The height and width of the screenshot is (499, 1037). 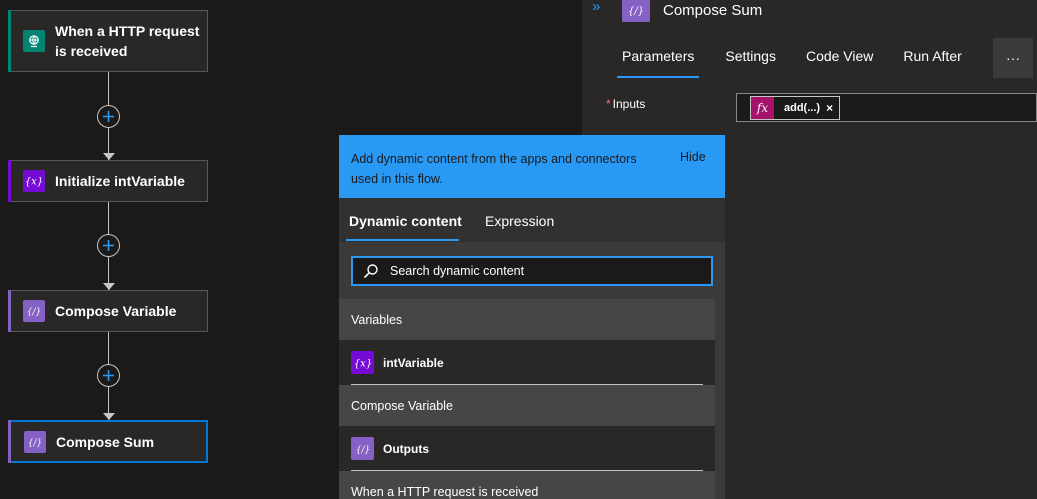 What do you see at coordinates (629, 104) in the screenshot?
I see `inputs-label-text: Inputs` at bounding box center [629, 104].